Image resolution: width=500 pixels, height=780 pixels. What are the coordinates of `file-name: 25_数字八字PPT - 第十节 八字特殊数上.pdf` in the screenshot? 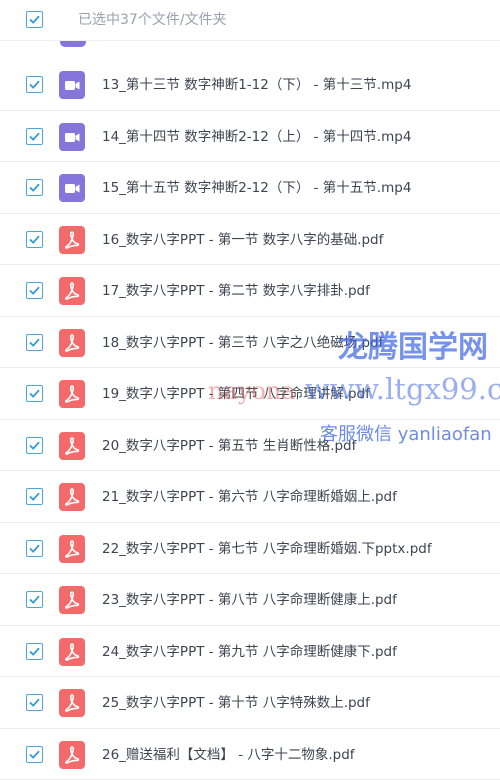 It's located at (236, 703).